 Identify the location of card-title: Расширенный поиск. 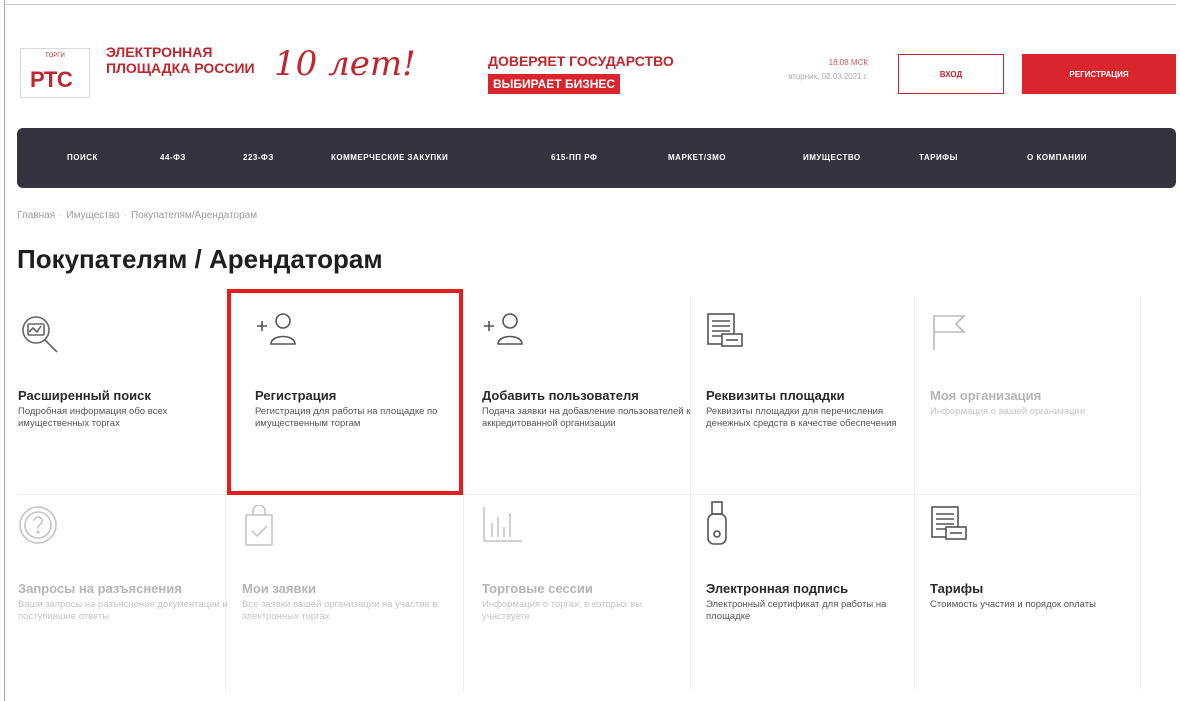
(84, 395).